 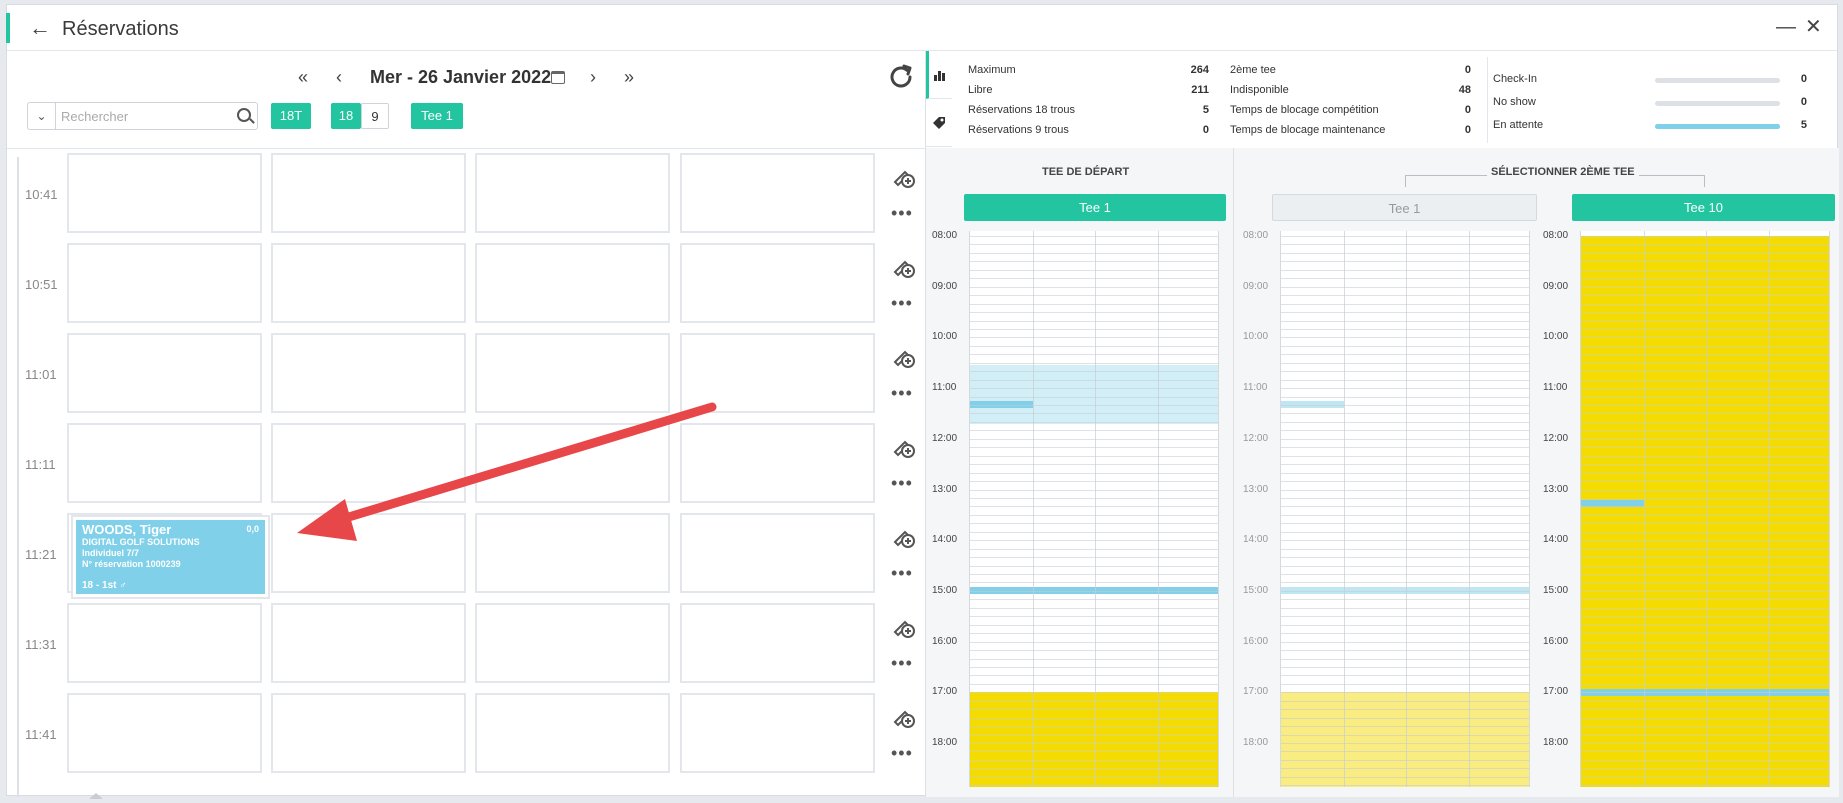 I want to click on tee-depart-grid, so click(x=1094, y=509).